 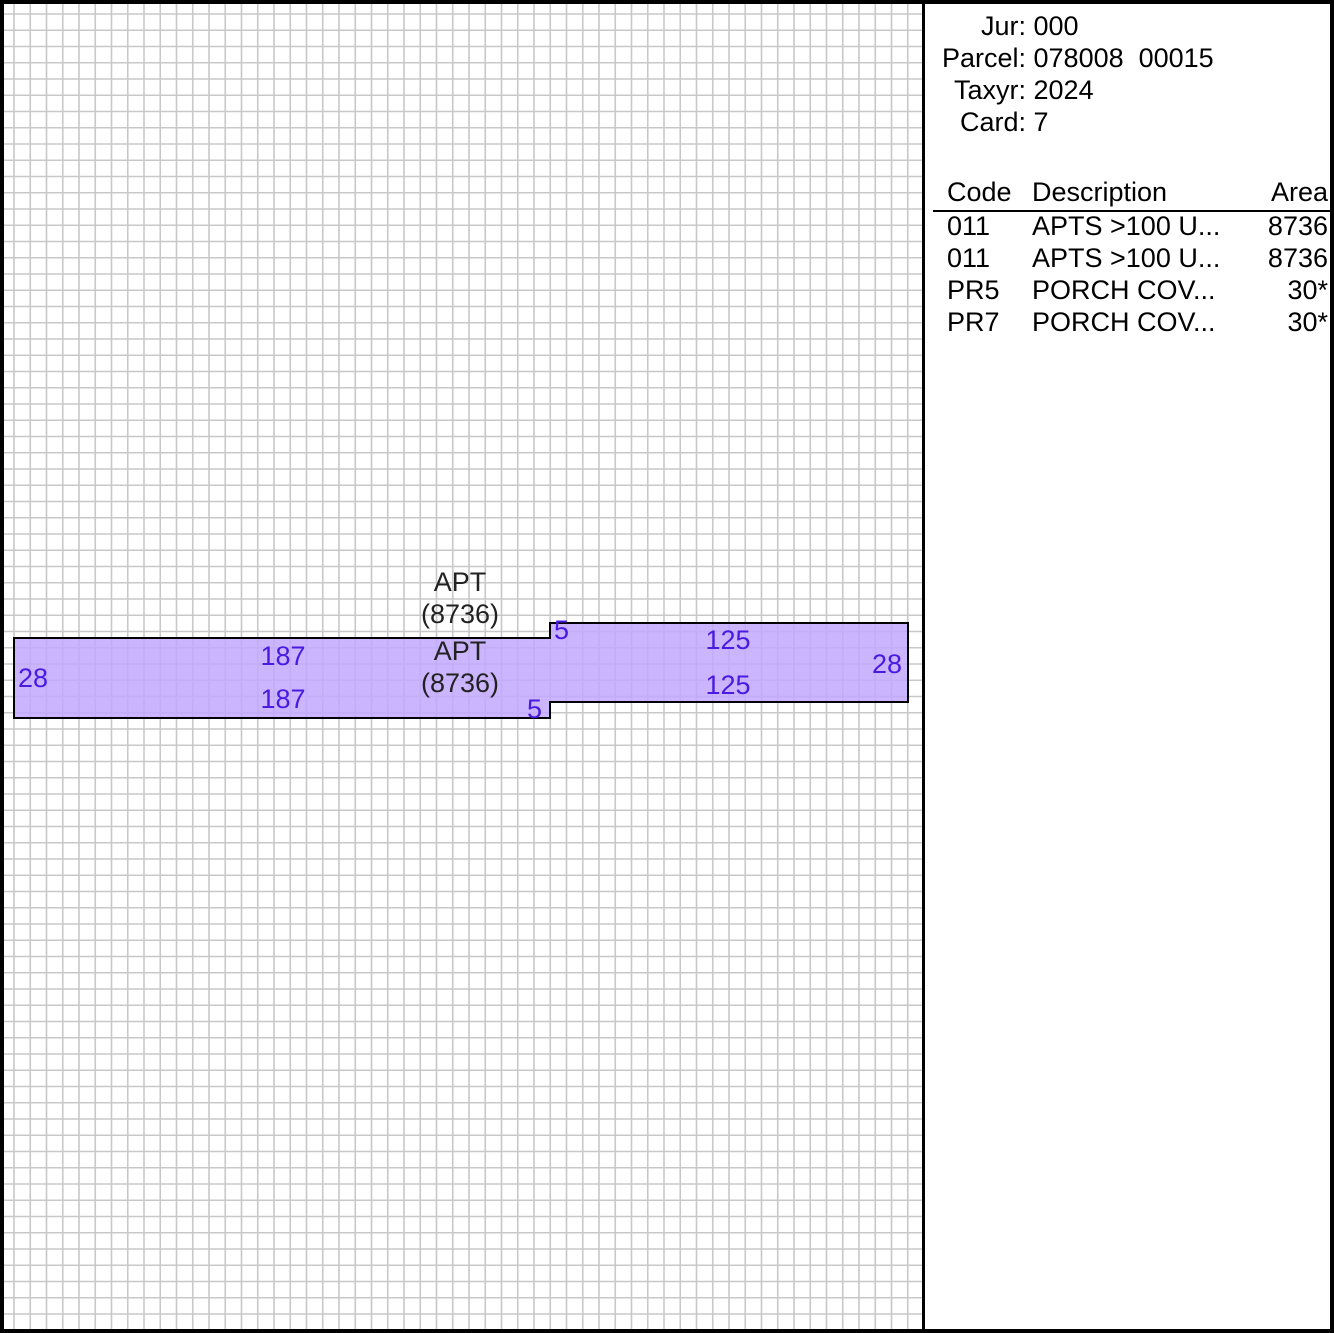 I want to click on jur-label: Jur:, so click(x=1003, y=26).